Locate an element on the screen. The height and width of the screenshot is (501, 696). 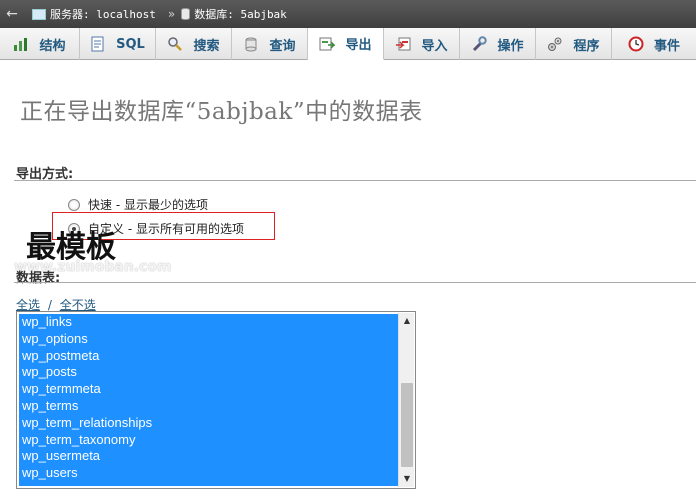
tables-label: 数据表: is located at coordinates (38, 278).